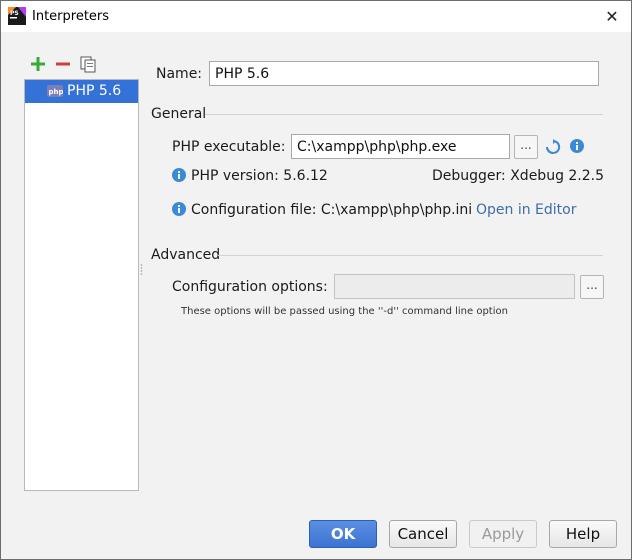  I want to click on config-file-text: Configuration file: C:\xampp\php\php.ini, so click(332, 210).